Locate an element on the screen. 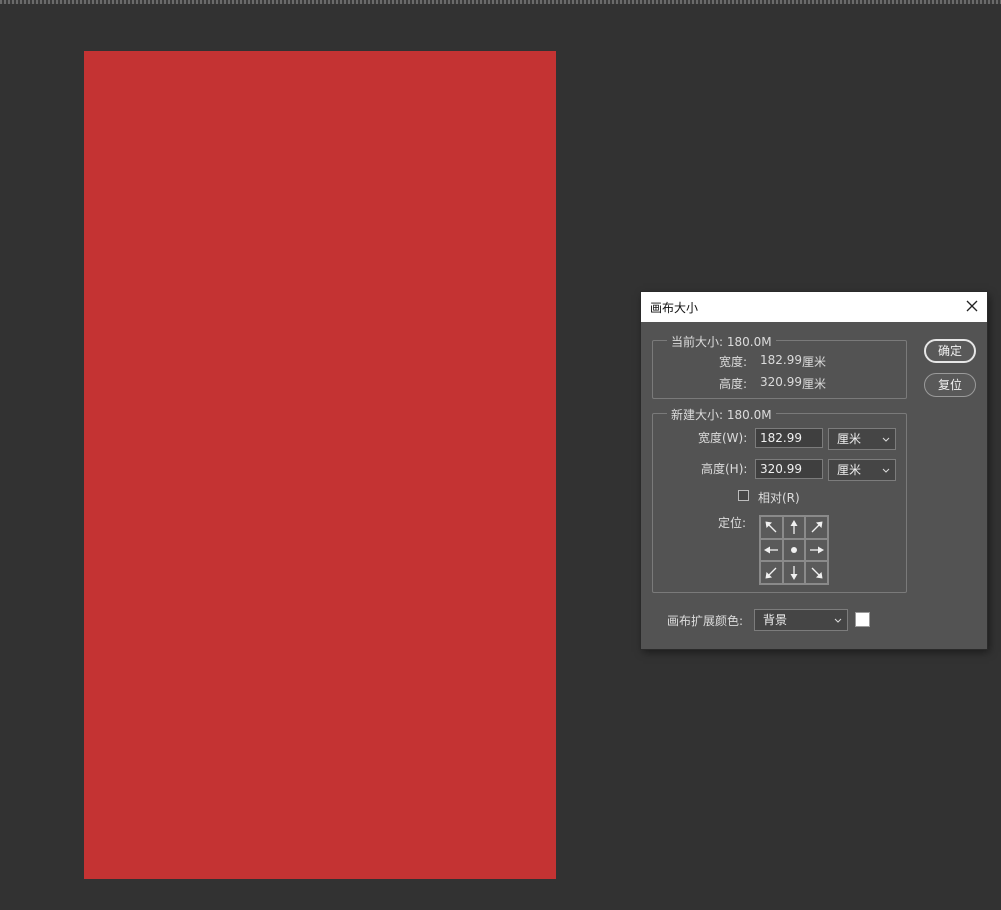 Image resolution: width=1001 pixels, height=910 pixels. extension-color-swatch is located at coordinates (862, 619).